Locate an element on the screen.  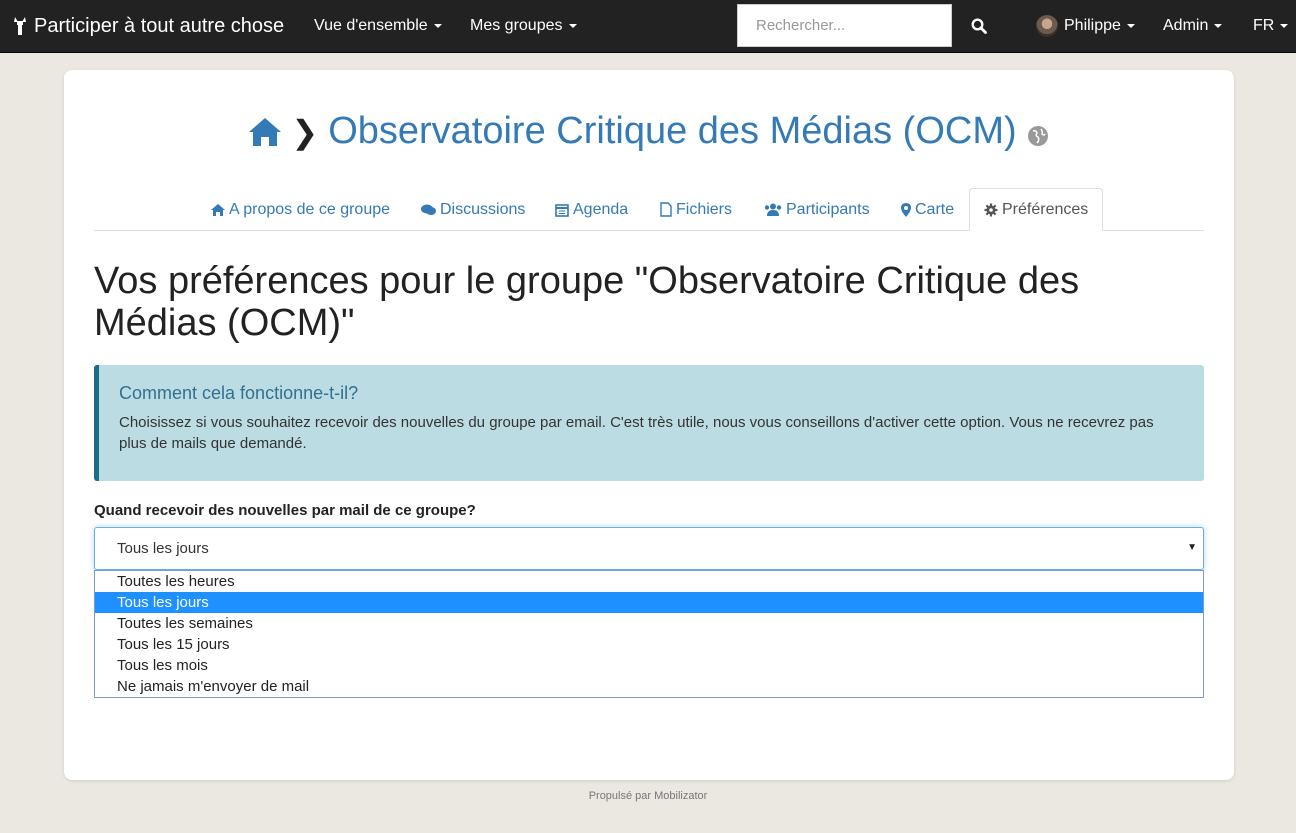
language-dropdown: FR is located at coordinates (1271, 26).